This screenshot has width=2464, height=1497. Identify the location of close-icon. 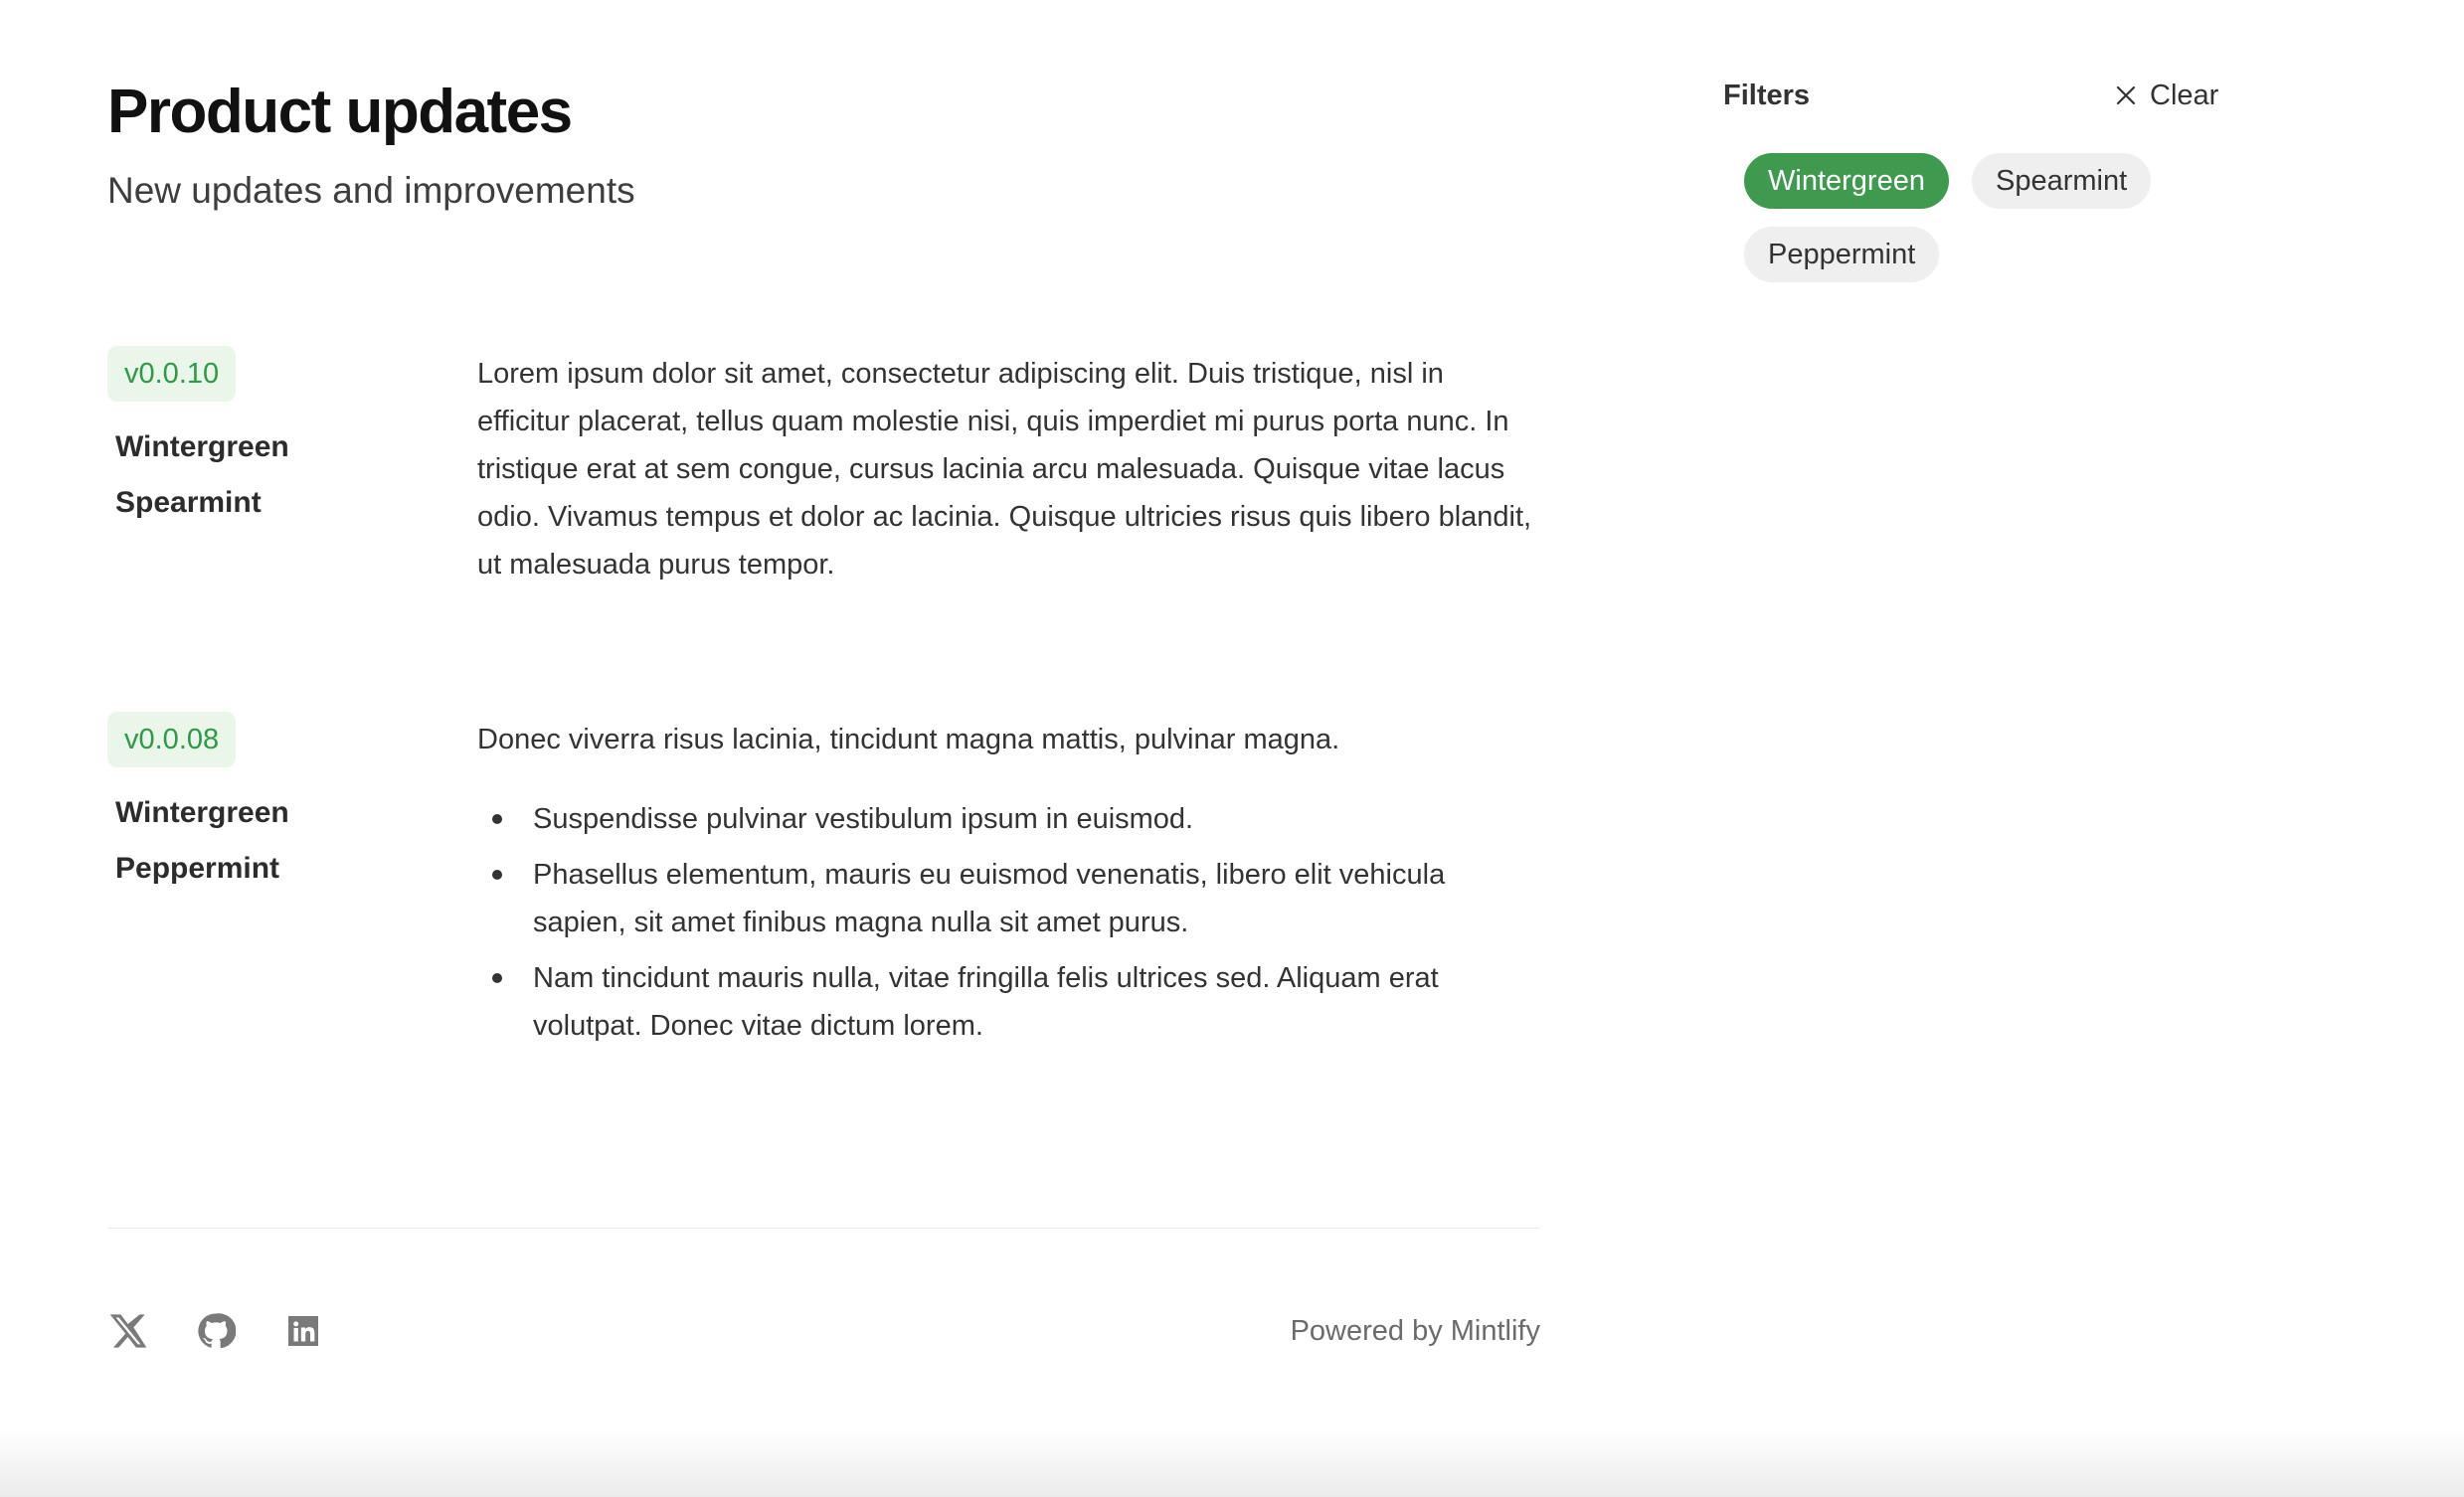
(2126, 95).